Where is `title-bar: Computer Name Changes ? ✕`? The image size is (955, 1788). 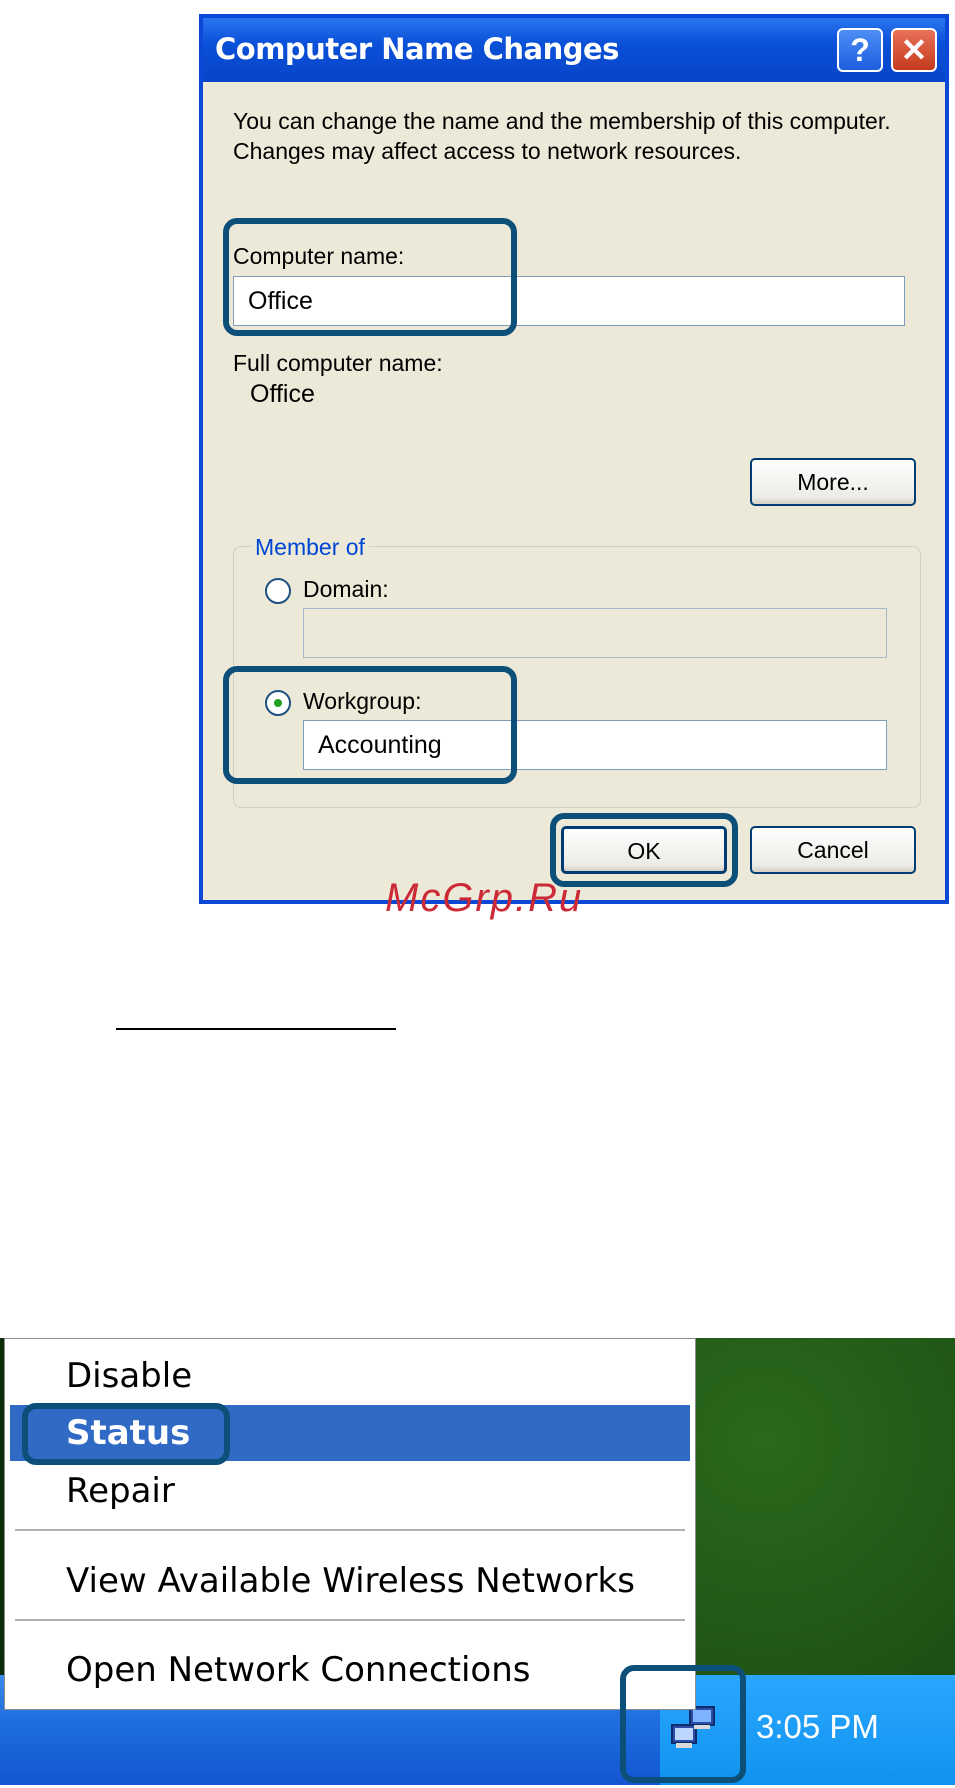
title-bar: Computer Name Changes ? ✕ is located at coordinates (574, 50).